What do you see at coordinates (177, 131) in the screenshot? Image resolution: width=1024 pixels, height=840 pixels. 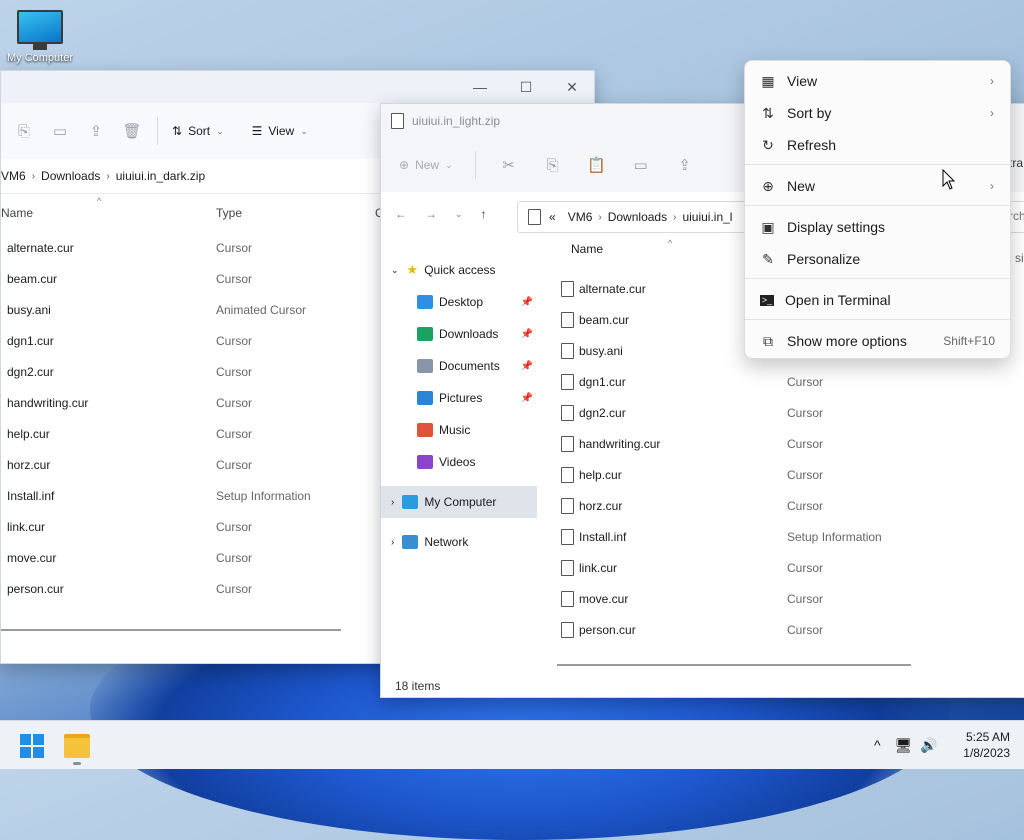 I see `sort-icon: ⇅` at bounding box center [177, 131].